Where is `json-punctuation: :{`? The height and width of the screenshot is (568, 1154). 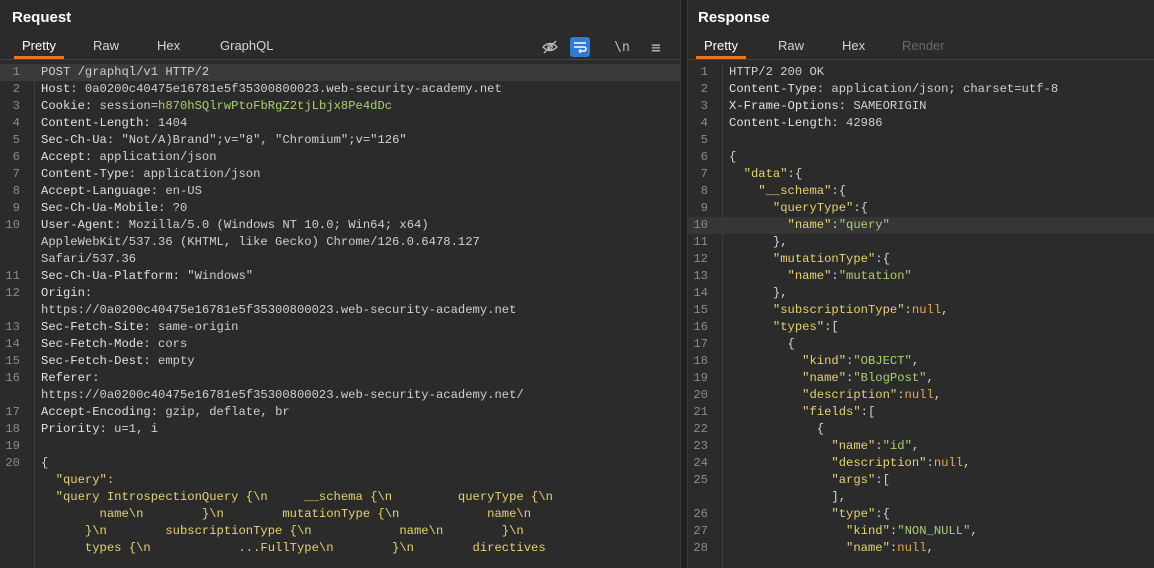
json-punctuation: :{ is located at coordinates (795, 174).